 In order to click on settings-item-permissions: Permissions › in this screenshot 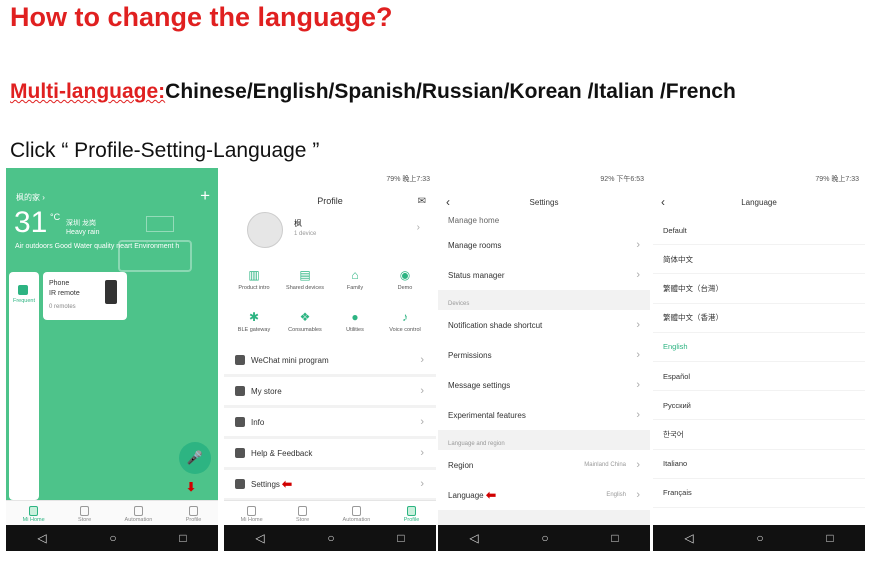, I will do `click(544, 355)`.